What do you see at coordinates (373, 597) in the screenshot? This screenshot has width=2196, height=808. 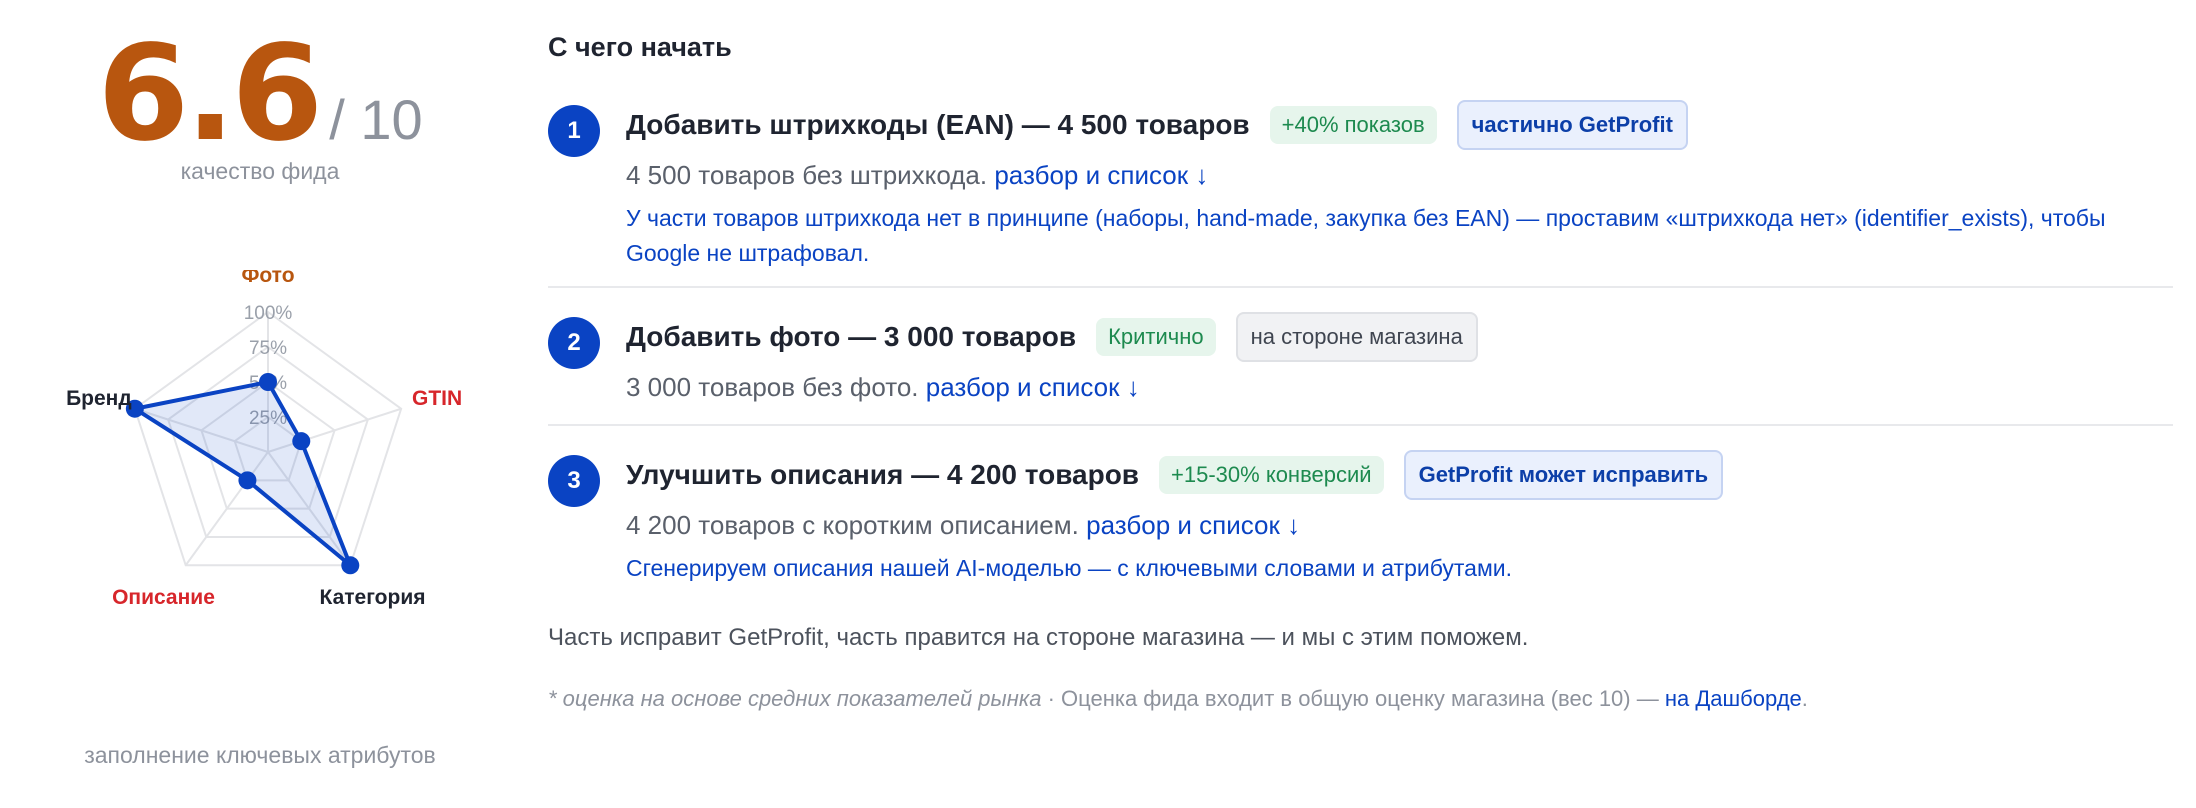 I see `radar-axis-label: Категория` at bounding box center [373, 597].